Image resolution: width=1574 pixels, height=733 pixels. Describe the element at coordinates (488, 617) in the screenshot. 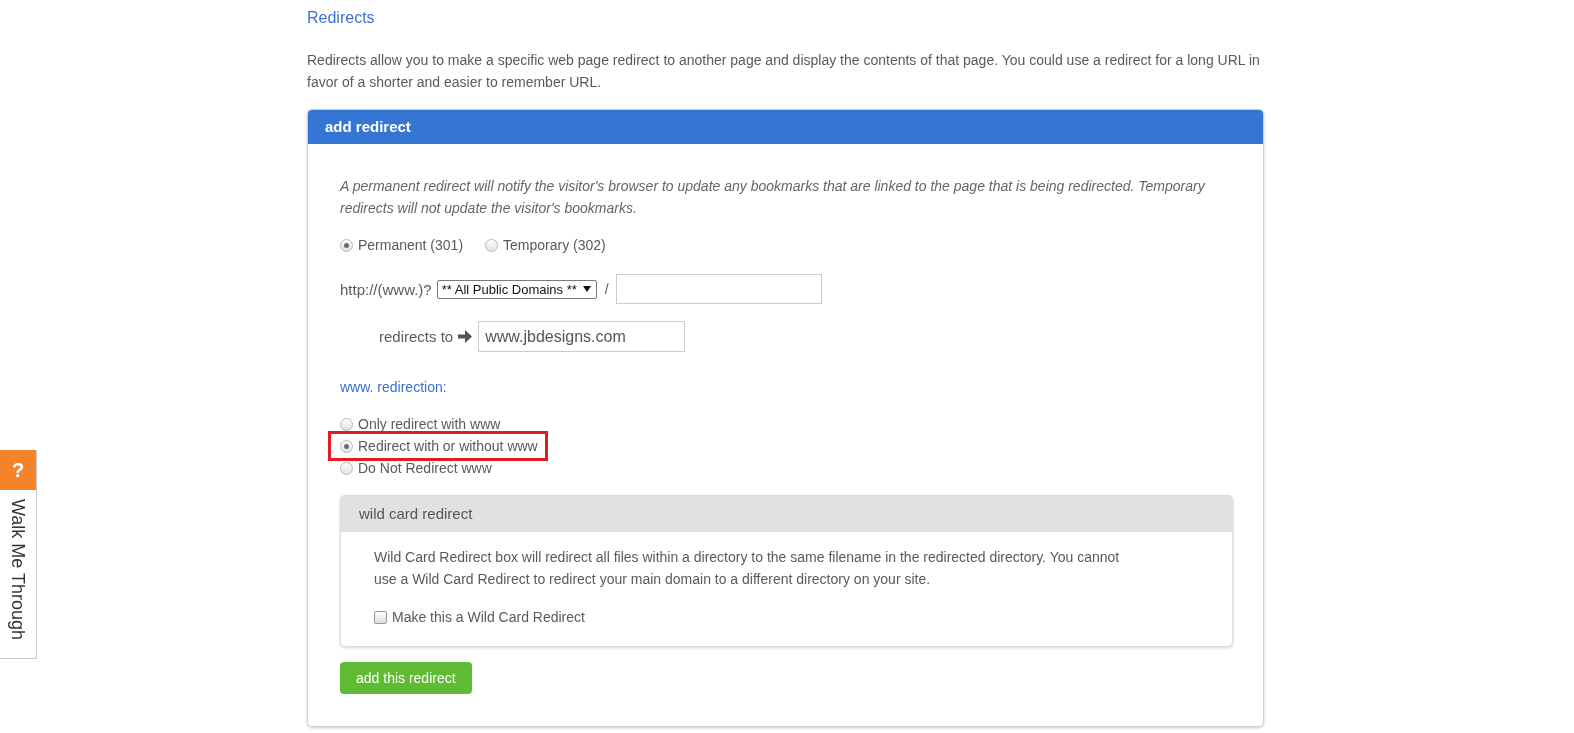

I see `checkbox-label: Make this a Wild Card Redirect` at that location.